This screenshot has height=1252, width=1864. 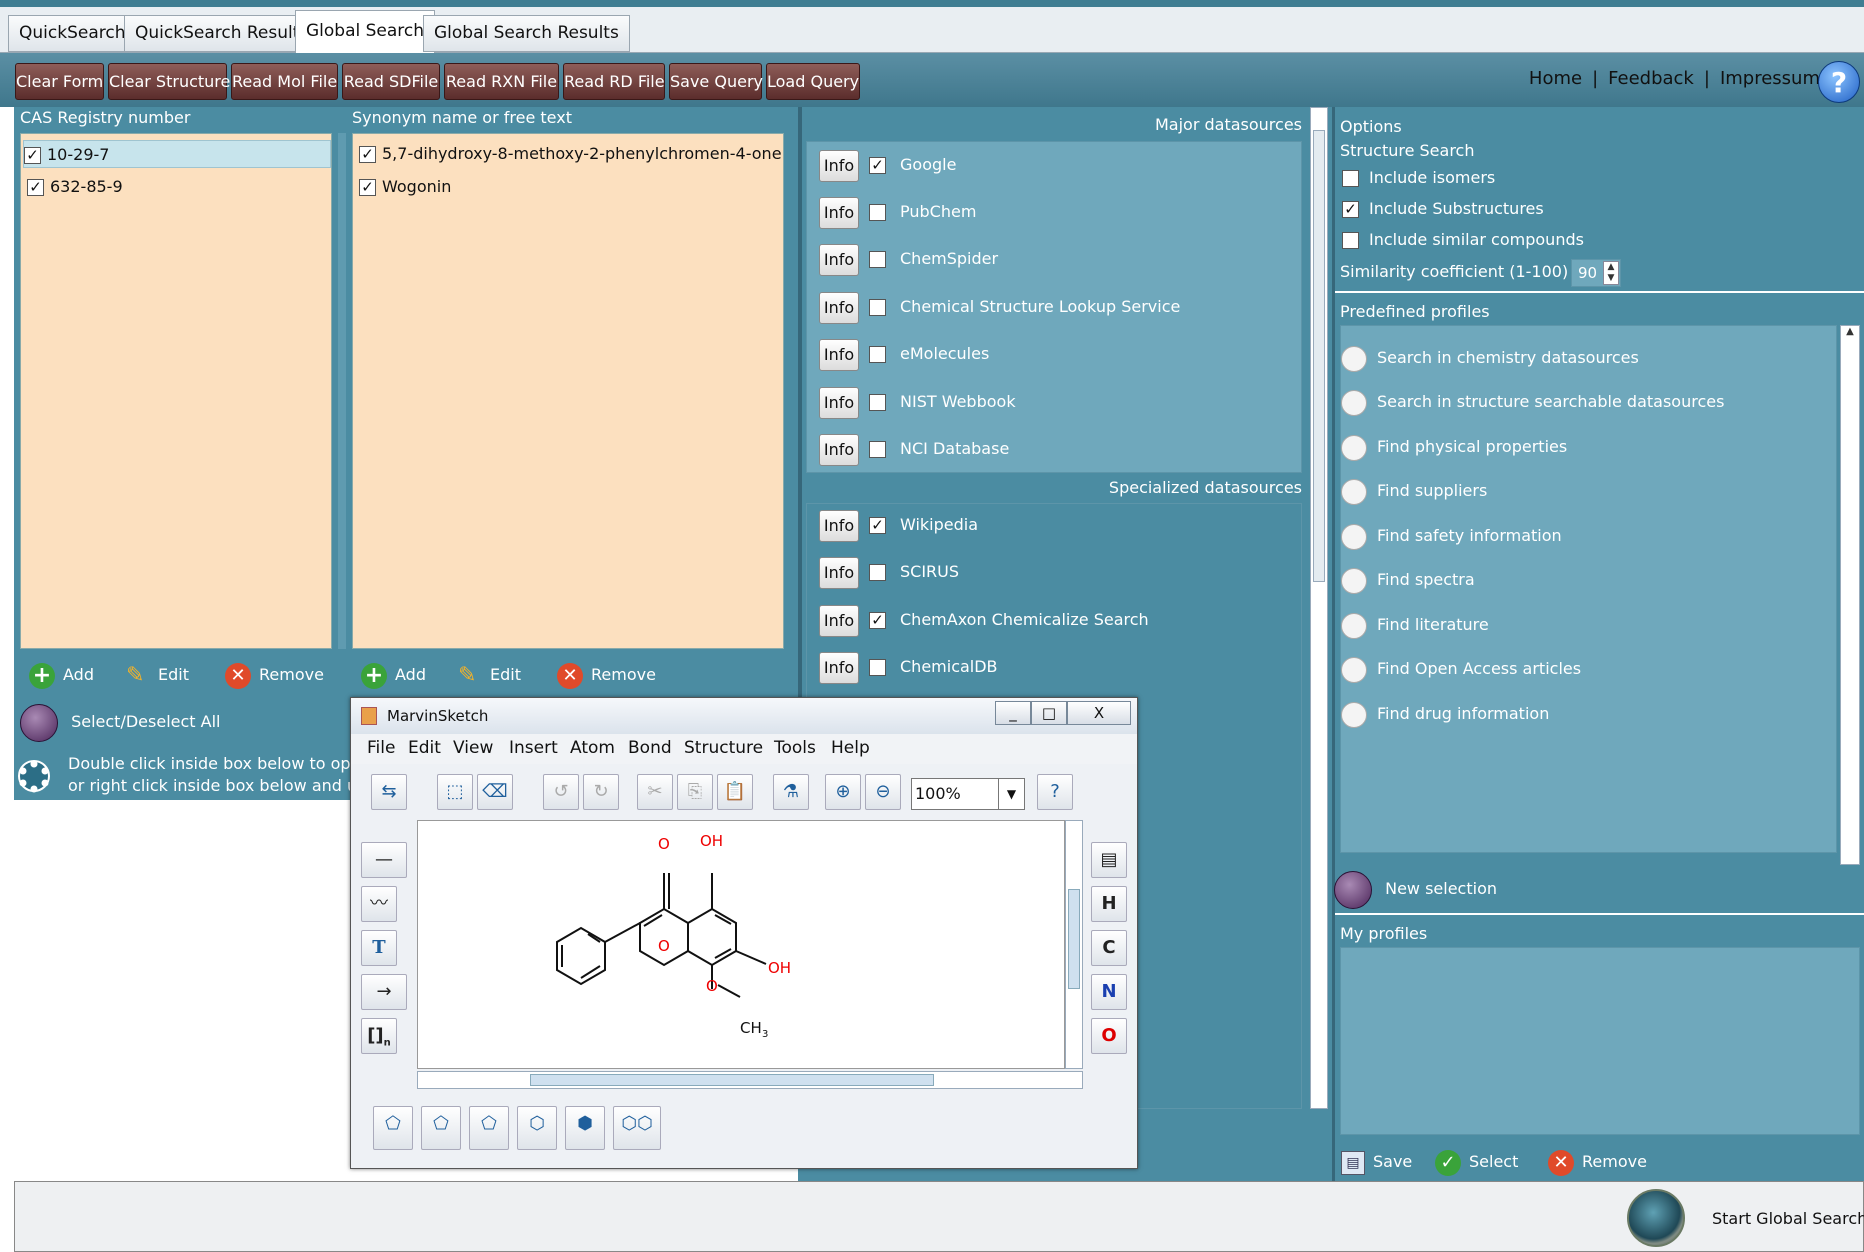 What do you see at coordinates (741, 944) in the screenshot?
I see `sketch-canvas: O OH O OH O CH 3` at bounding box center [741, 944].